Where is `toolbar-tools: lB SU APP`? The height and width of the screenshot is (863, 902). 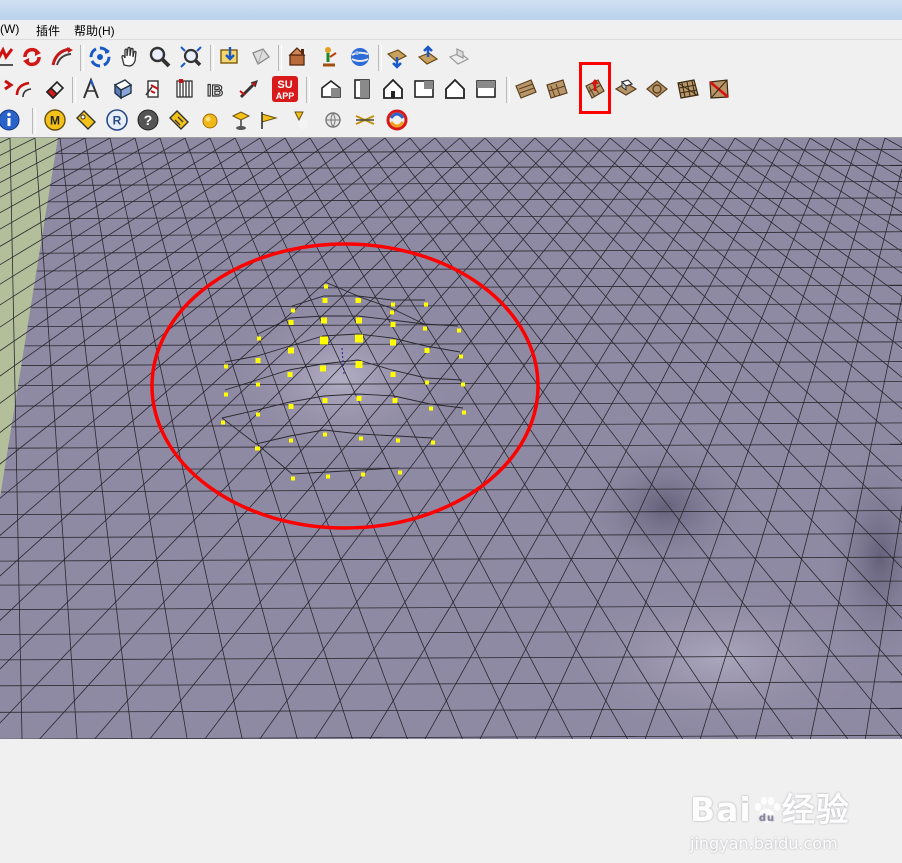 toolbar-tools: lB SU APP is located at coordinates (451, 90).